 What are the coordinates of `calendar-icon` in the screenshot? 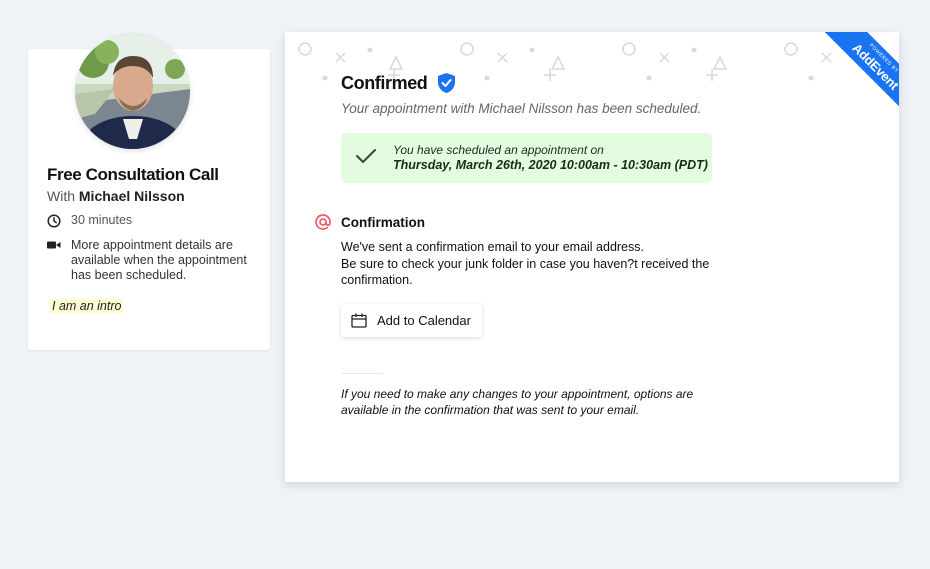 It's located at (359, 320).